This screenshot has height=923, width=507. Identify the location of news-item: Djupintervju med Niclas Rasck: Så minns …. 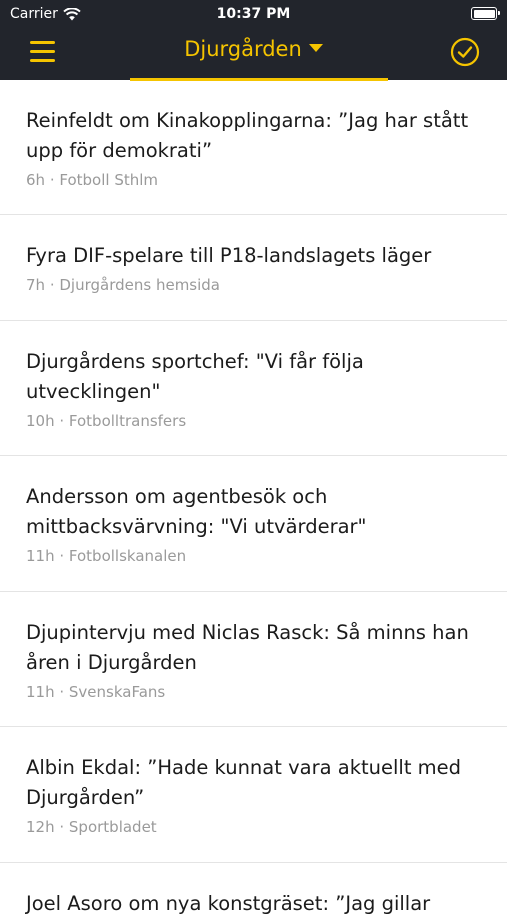
(253, 659).